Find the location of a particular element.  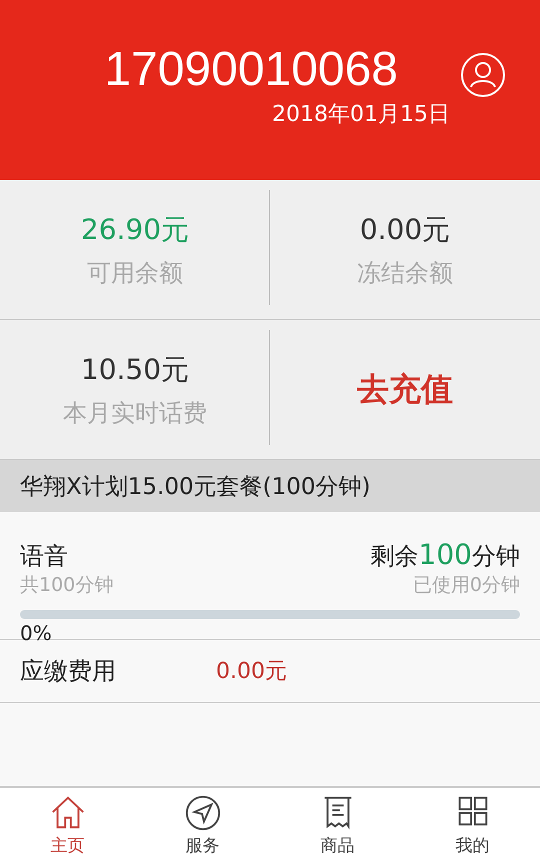

nav-tab: 服务 is located at coordinates (202, 825).